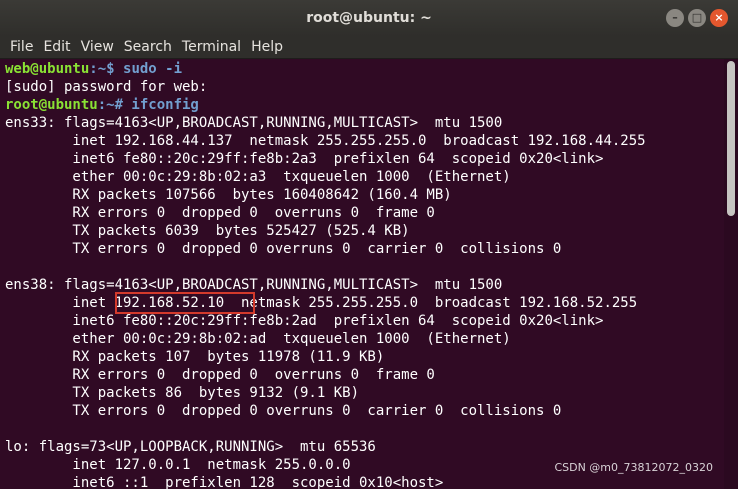  I want to click on prompt-path: :~# ifconfig, so click(148, 105).